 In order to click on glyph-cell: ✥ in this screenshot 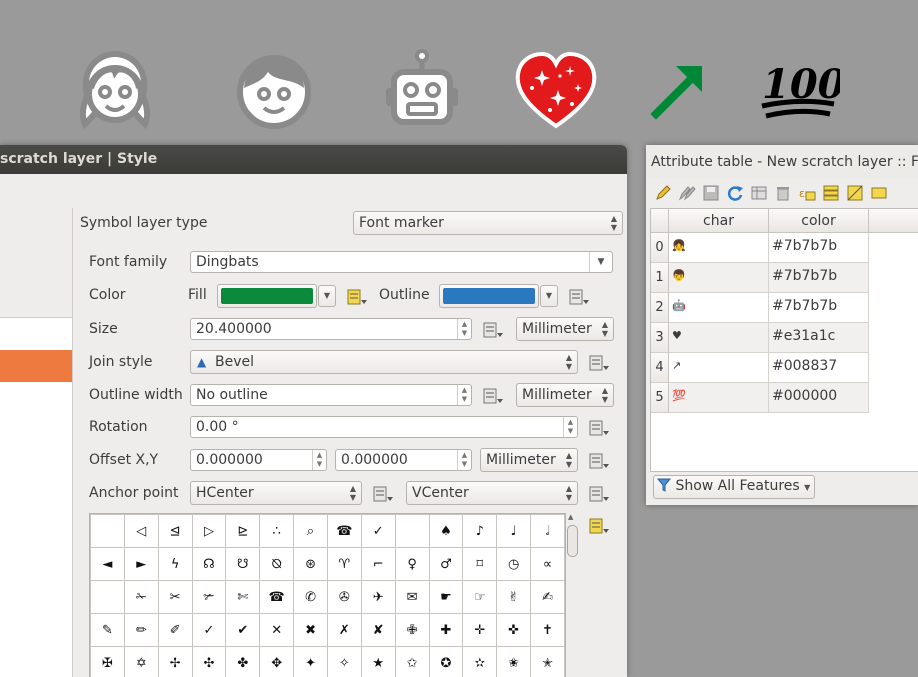, I will do `click(277, 661)`.